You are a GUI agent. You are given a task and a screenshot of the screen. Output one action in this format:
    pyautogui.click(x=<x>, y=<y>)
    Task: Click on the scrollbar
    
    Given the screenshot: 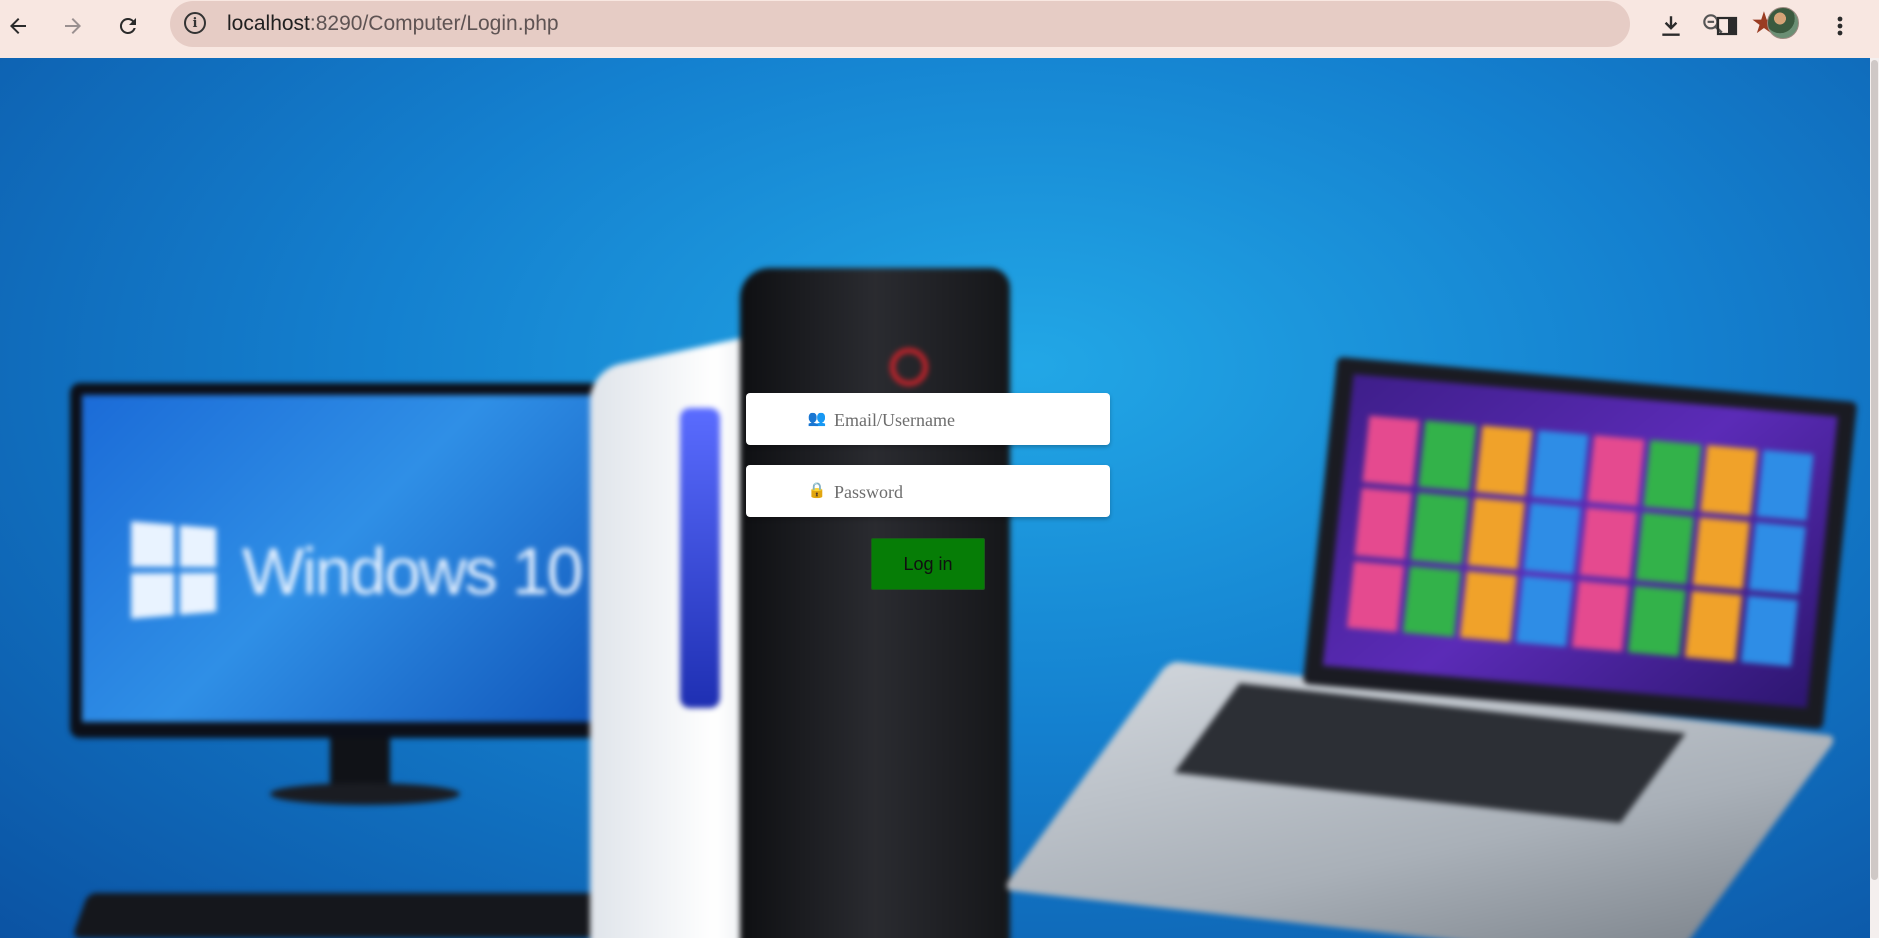 What is the action you would take?
    pyautogui.click(x=1874, y=498)
    